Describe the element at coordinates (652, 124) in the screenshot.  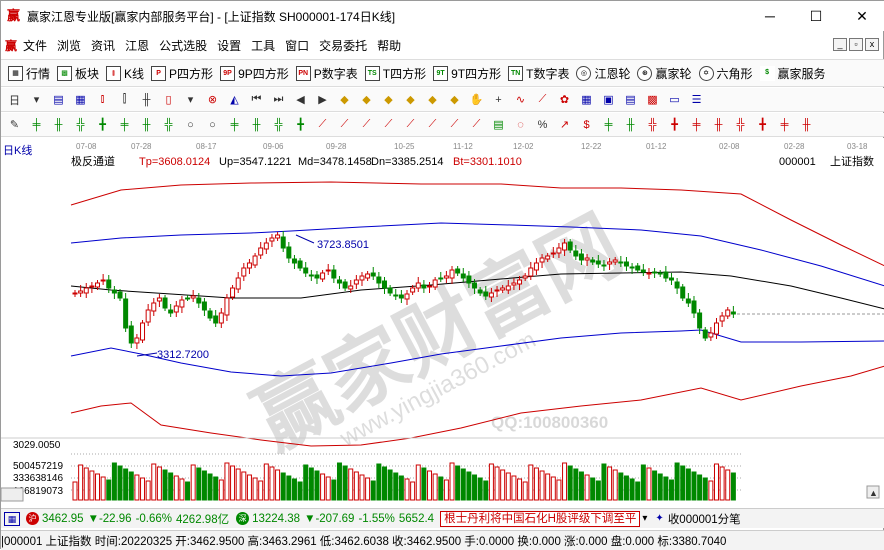
I see `line14-icon: ╬` at that location.